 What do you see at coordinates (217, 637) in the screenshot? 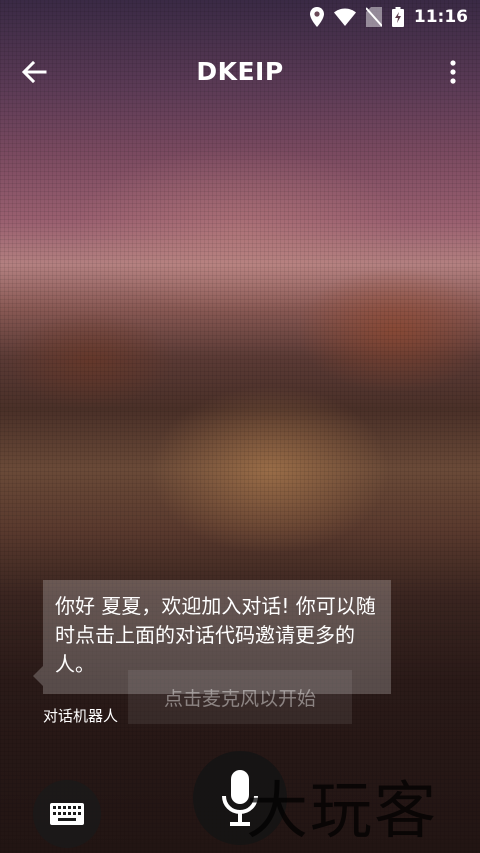
I see `message-bubble: 你好 夏夏，欢迎加入对话! 你可以随时点击上面的对话代码邀请更多的人。` at bounding box center [217, 637].